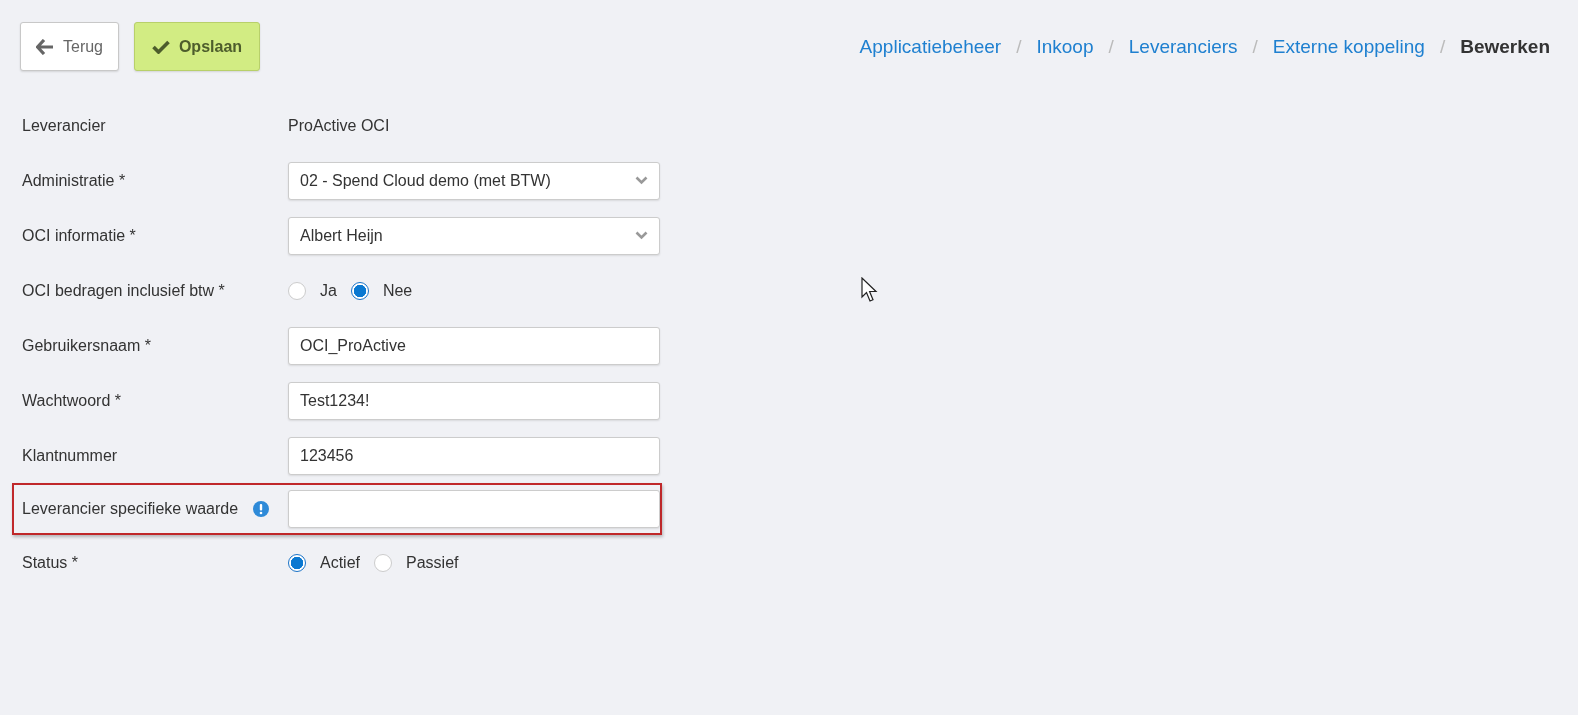 The height and width of the screenshot is (715, 1578). What do you see at coordinates (328, 290) in the screenshot?
I see `radio-label: Ja` at bounding box center [328, 290].